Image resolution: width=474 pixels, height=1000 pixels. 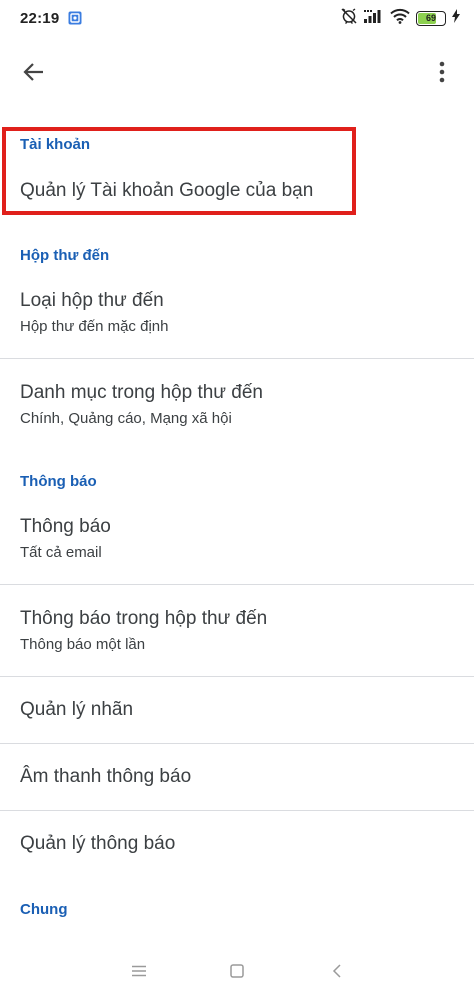 I want to click on manage-labels-title: Quản lý nhãn, so click(x=77, y=709).